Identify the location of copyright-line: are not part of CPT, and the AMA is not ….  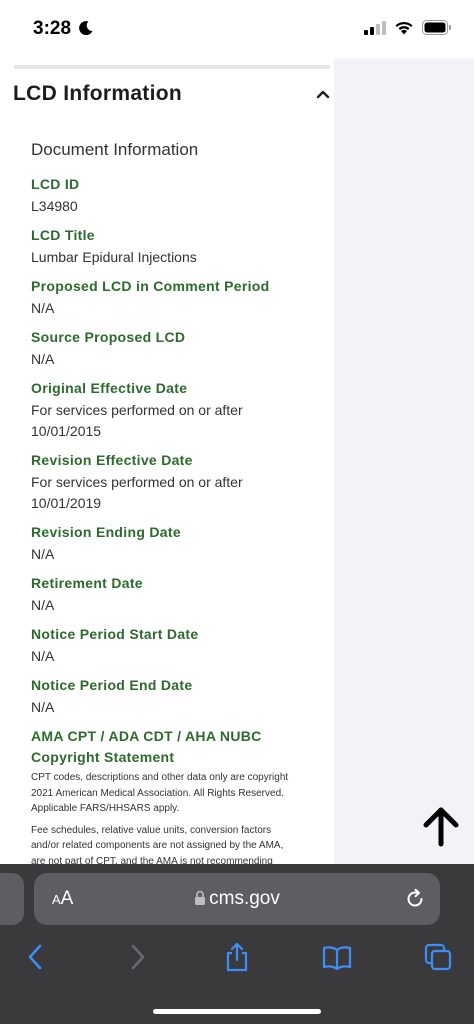
(152, 860).